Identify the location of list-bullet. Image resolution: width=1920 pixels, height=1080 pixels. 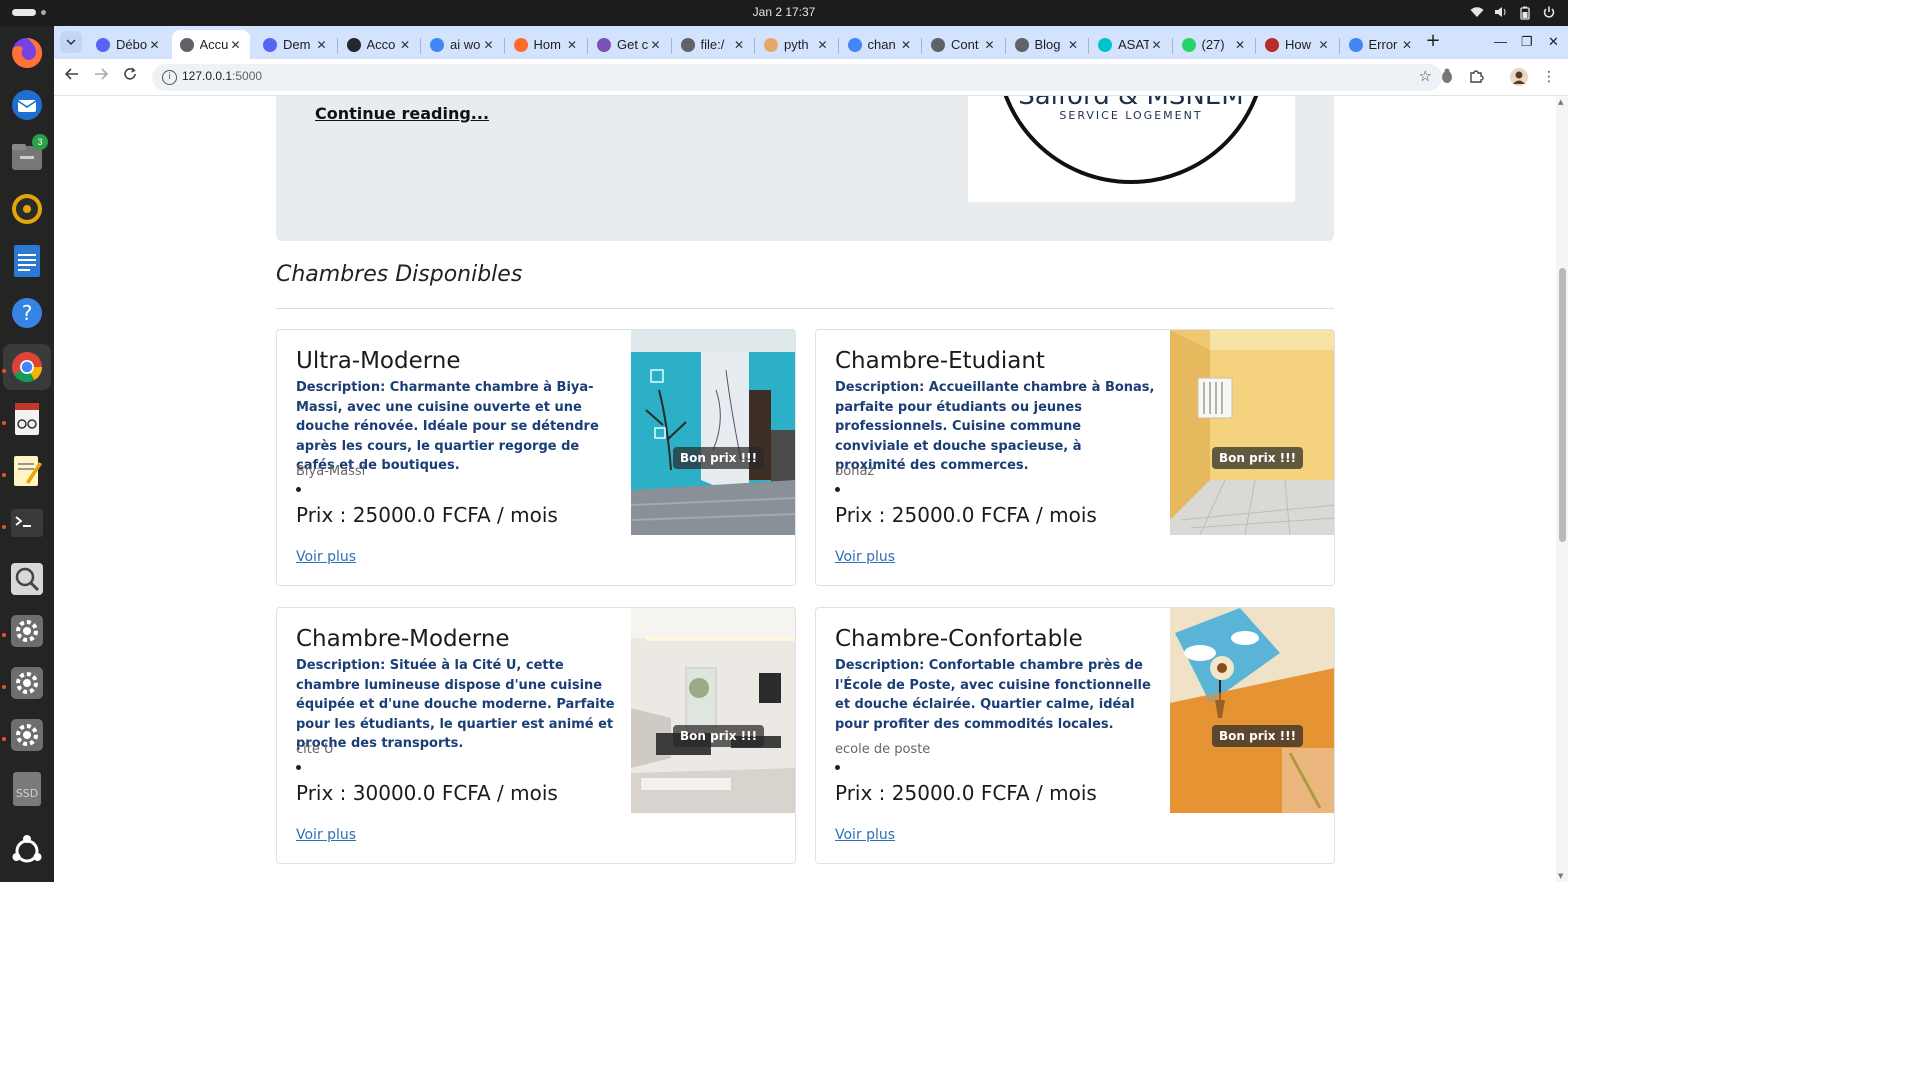
(837, 767).